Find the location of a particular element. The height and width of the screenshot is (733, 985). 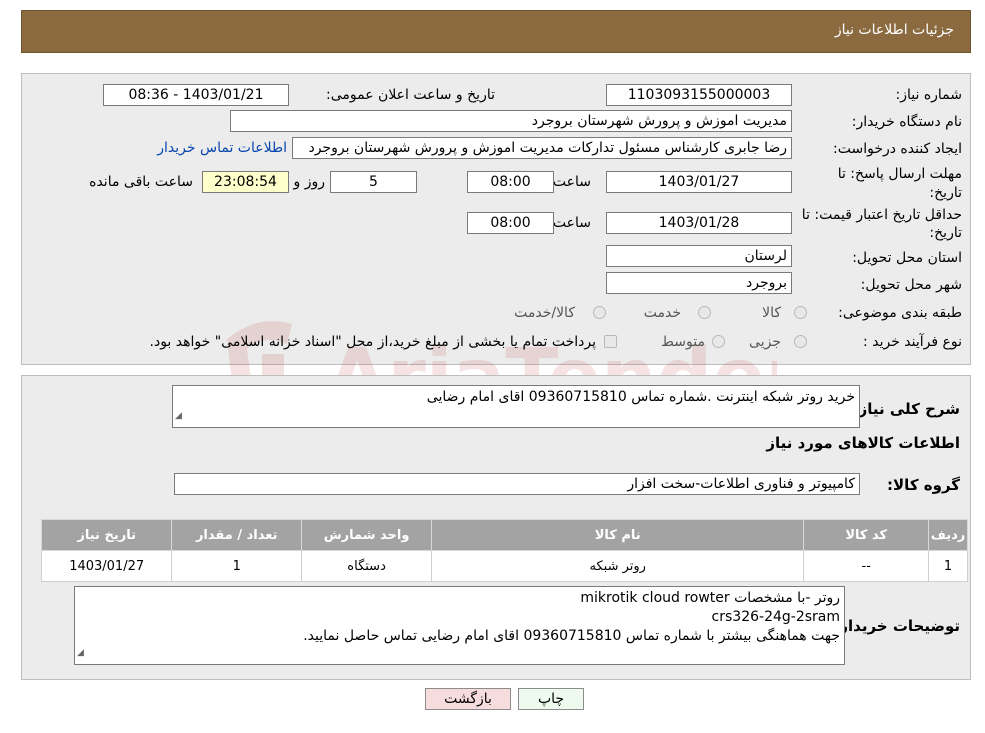

buyer-org-label: نام دستگاه خریدار: is located at coordinates (906, 122).